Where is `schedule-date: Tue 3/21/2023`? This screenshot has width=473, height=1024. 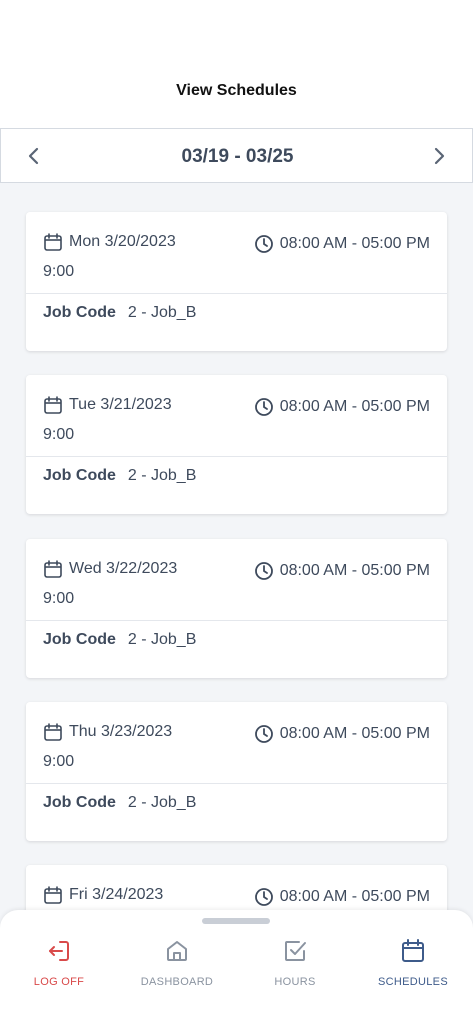
schedule-date: Tue 3/21/2023 is located at coordinates (120, 404).